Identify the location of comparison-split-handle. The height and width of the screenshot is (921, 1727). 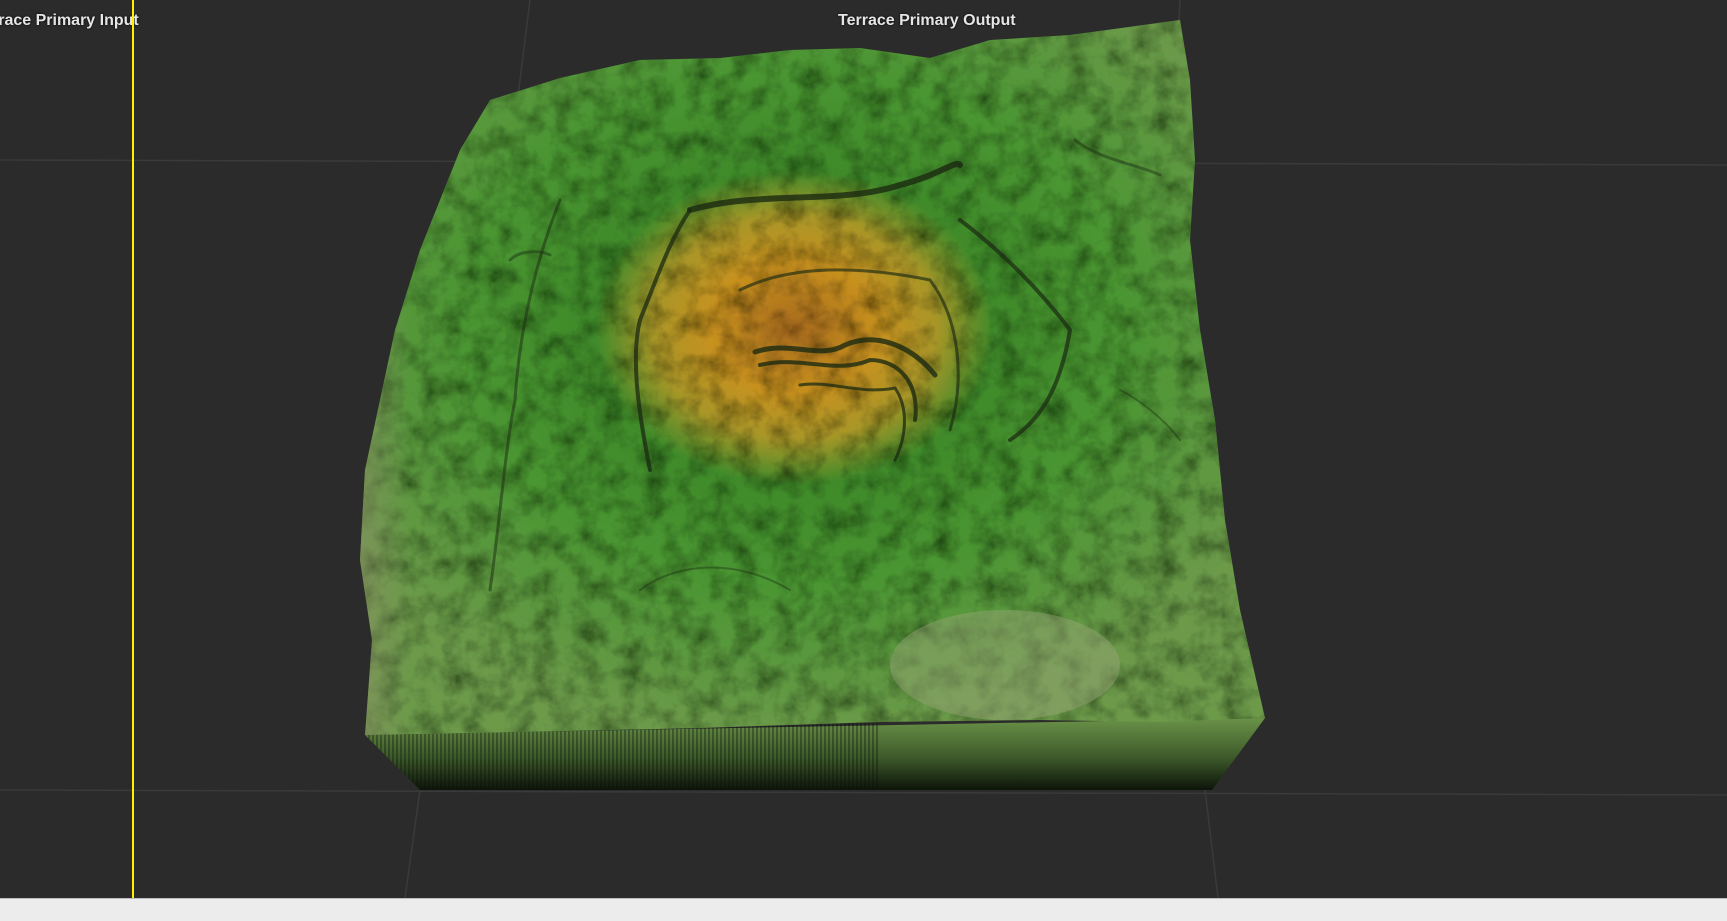
(133, 449).